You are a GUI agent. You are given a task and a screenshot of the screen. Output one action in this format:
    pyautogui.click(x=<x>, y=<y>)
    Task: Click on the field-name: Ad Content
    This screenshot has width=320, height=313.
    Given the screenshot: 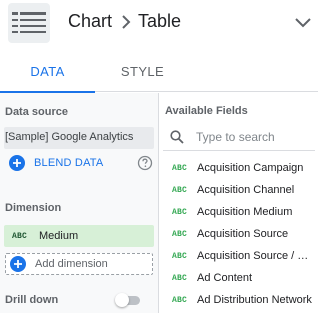 What is the action you would take?
    pyautogui.click(x=225, y=278)
    